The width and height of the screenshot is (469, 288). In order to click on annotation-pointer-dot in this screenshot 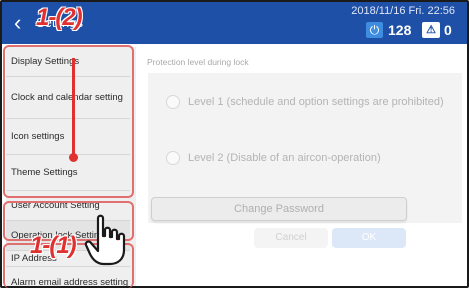, I will do `click(73, 157)`.